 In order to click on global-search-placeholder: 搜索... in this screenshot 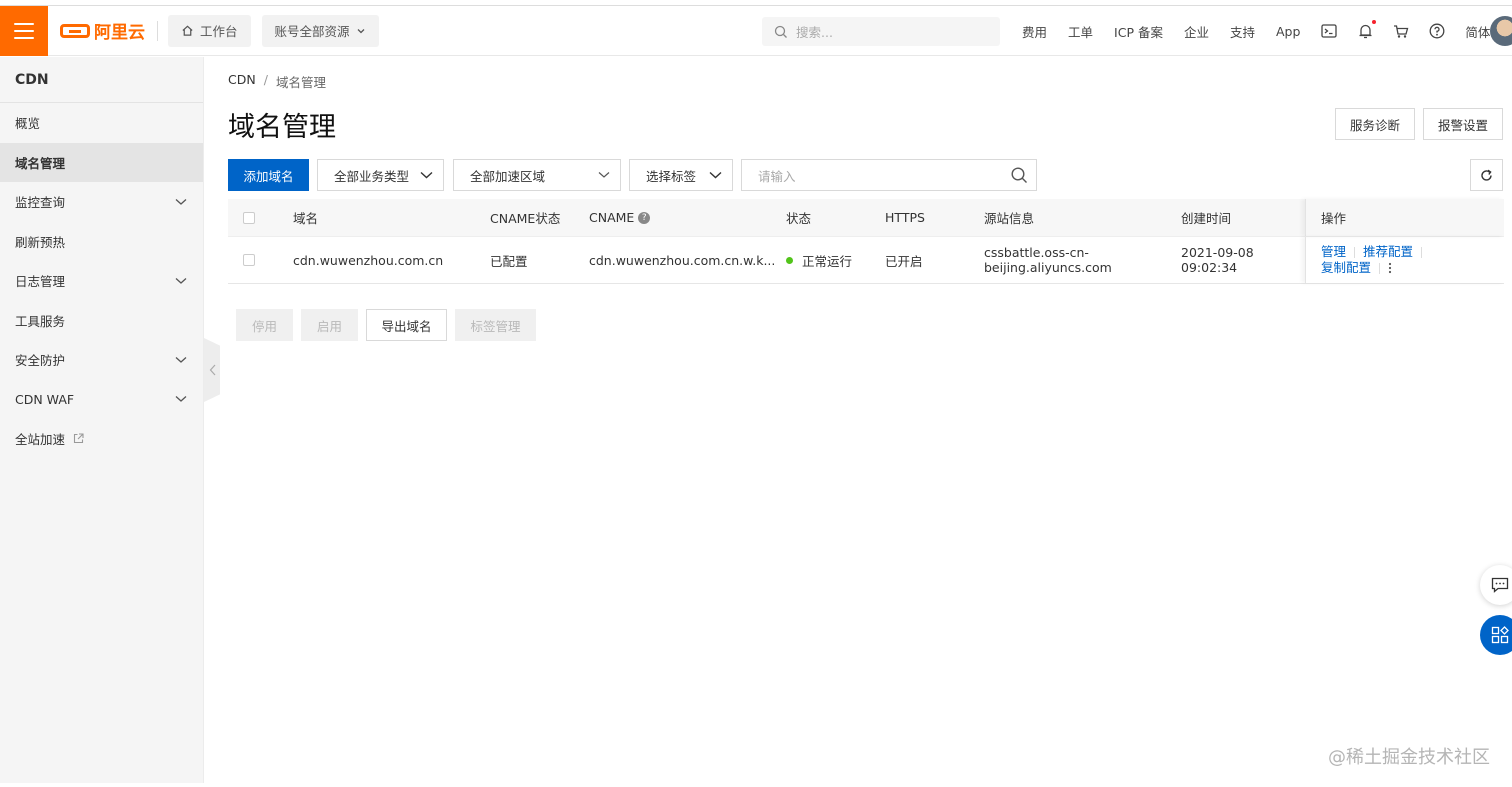, I will do `click(814, 32)`.